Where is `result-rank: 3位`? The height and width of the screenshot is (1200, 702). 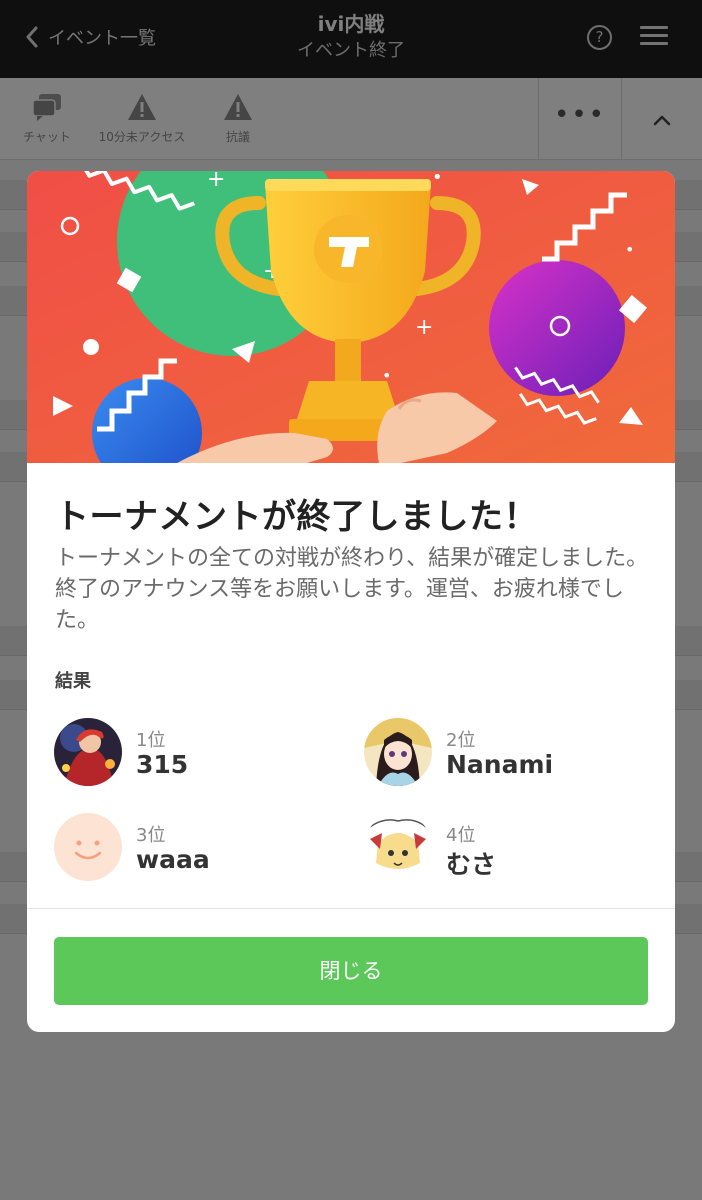 result-rank: 3位 is located at coordinates (151, 835).